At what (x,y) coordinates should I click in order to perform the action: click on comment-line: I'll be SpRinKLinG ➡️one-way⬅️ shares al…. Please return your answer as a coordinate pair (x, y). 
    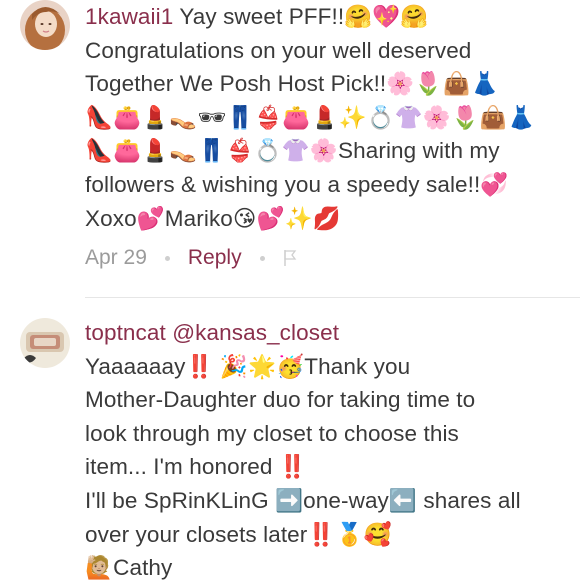
    Looking at the image, I should click on (303, 500).